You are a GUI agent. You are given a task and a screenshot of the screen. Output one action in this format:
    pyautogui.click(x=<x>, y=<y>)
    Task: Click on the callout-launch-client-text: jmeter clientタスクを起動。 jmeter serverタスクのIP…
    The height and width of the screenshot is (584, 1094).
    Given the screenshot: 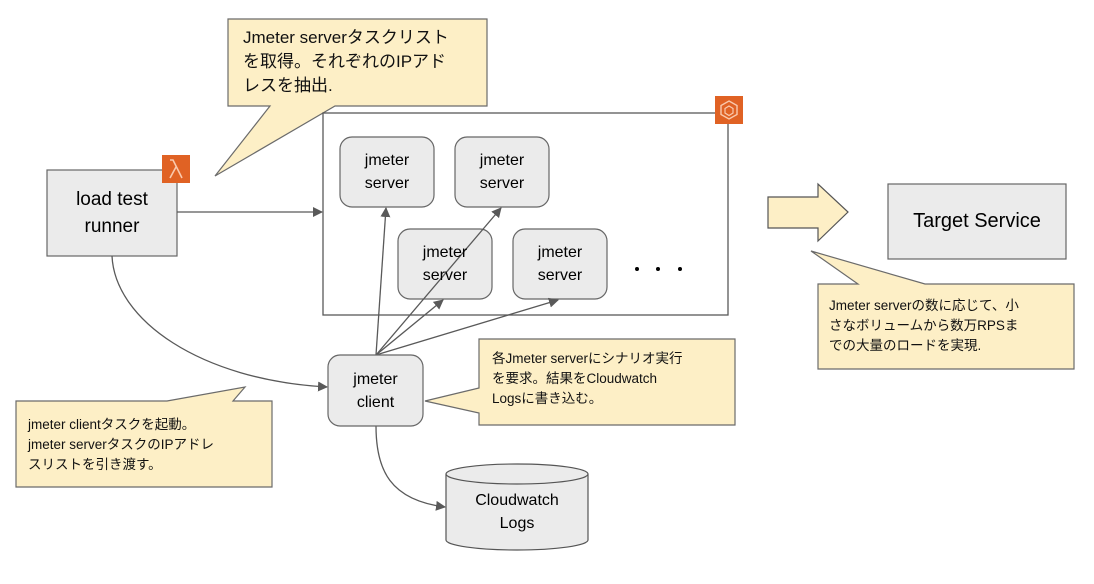 What is the action you would take?
    pyautogui.click(x=121, y=444)
    